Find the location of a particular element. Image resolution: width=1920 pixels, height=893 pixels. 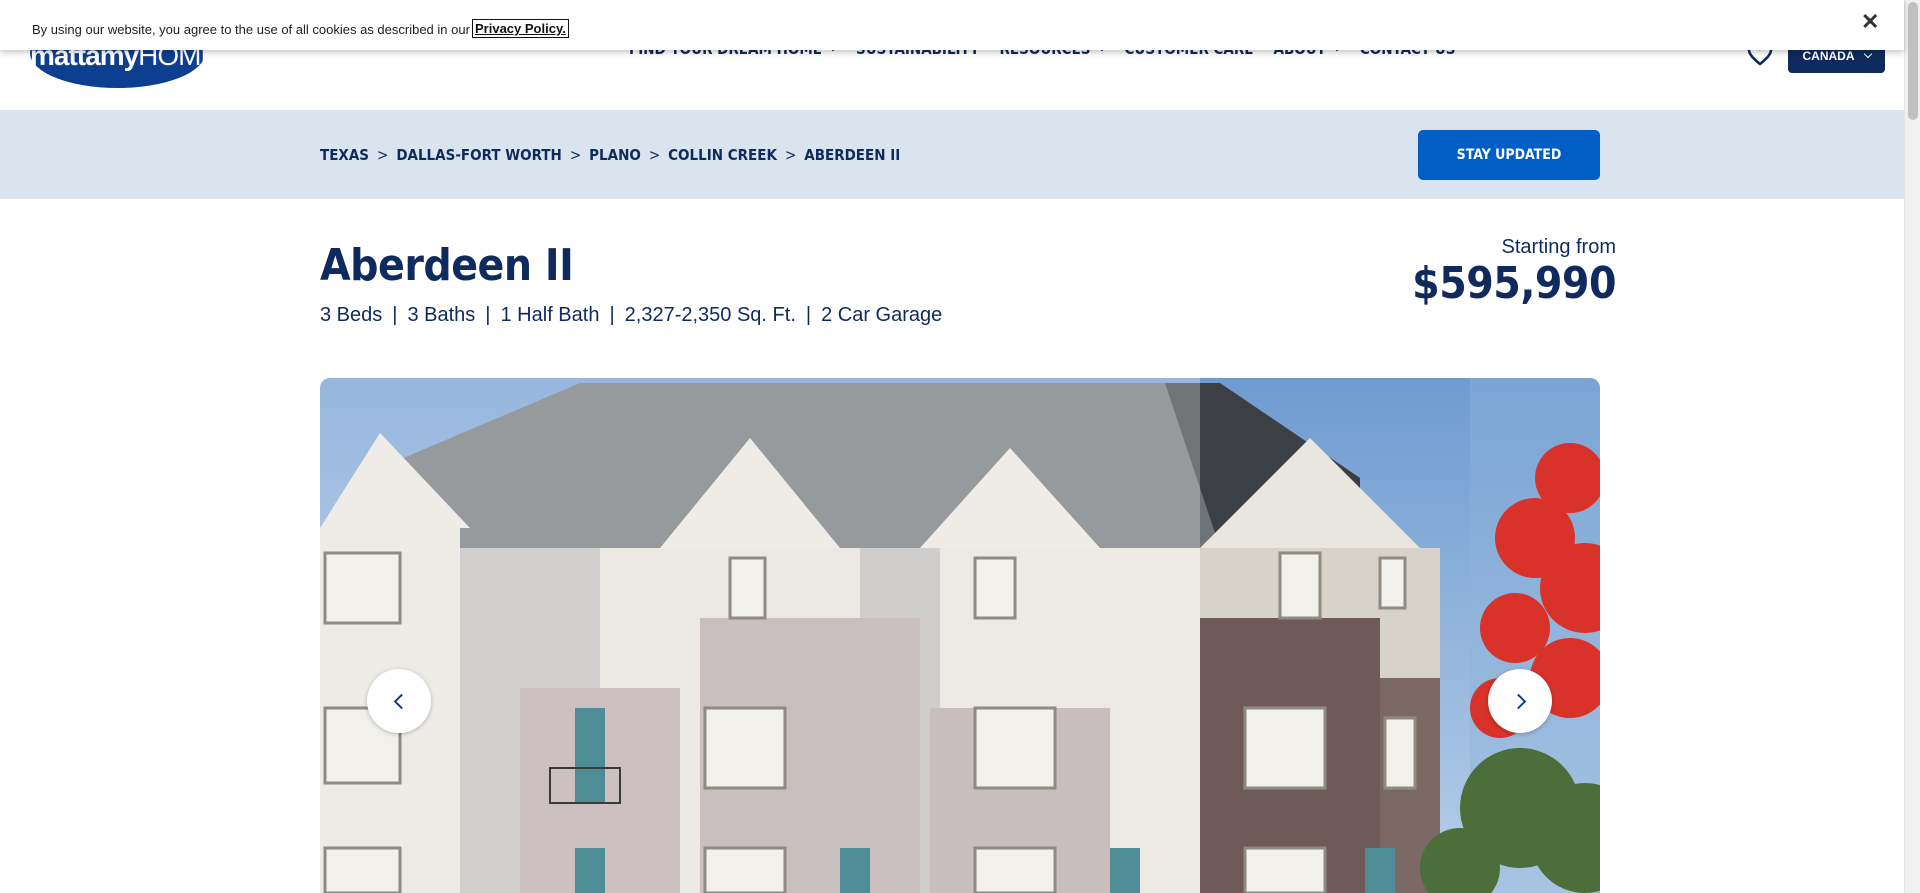

chevron-right-icon is located at coordinates (1518, 701).